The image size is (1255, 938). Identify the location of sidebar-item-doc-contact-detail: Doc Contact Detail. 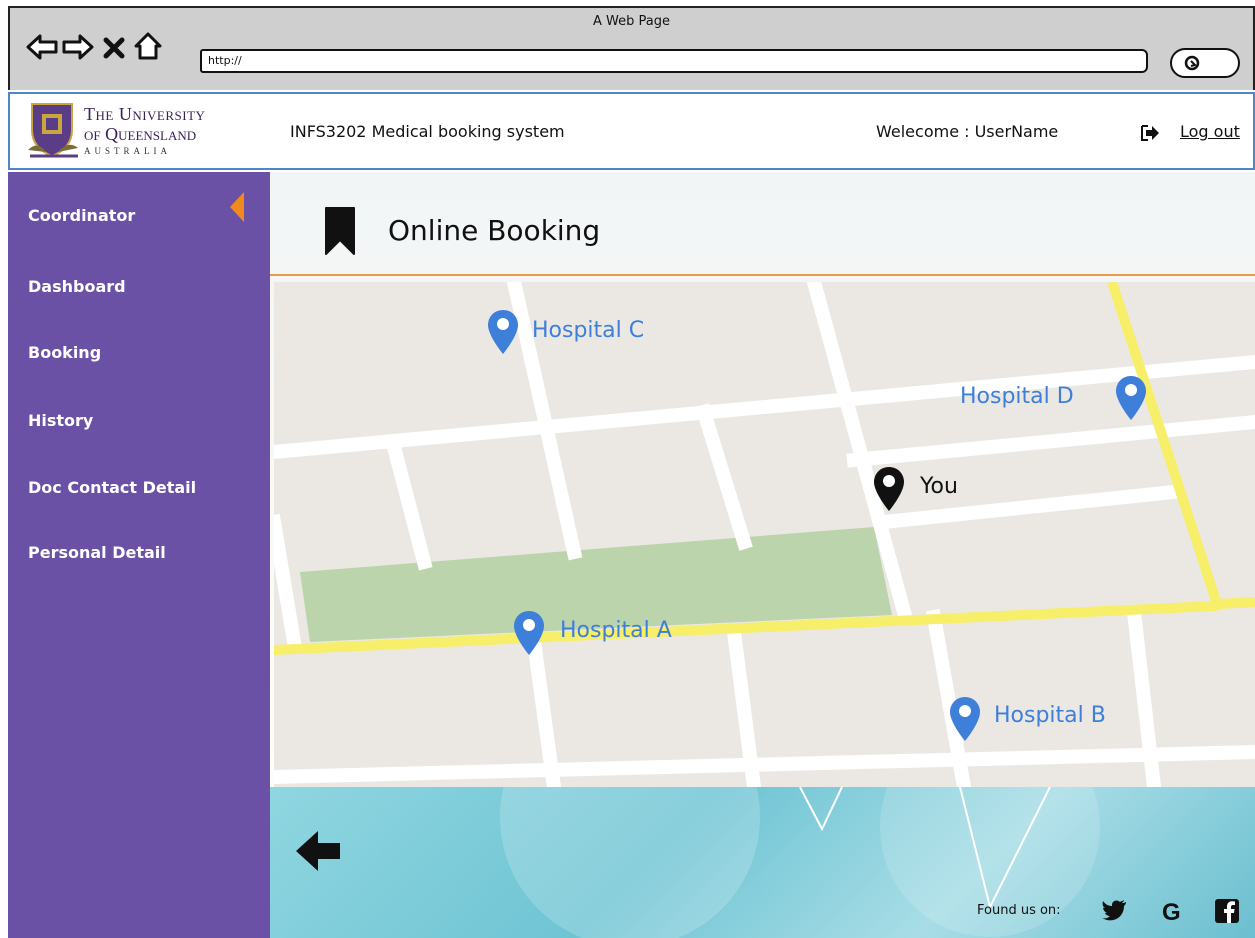
(112, 487).